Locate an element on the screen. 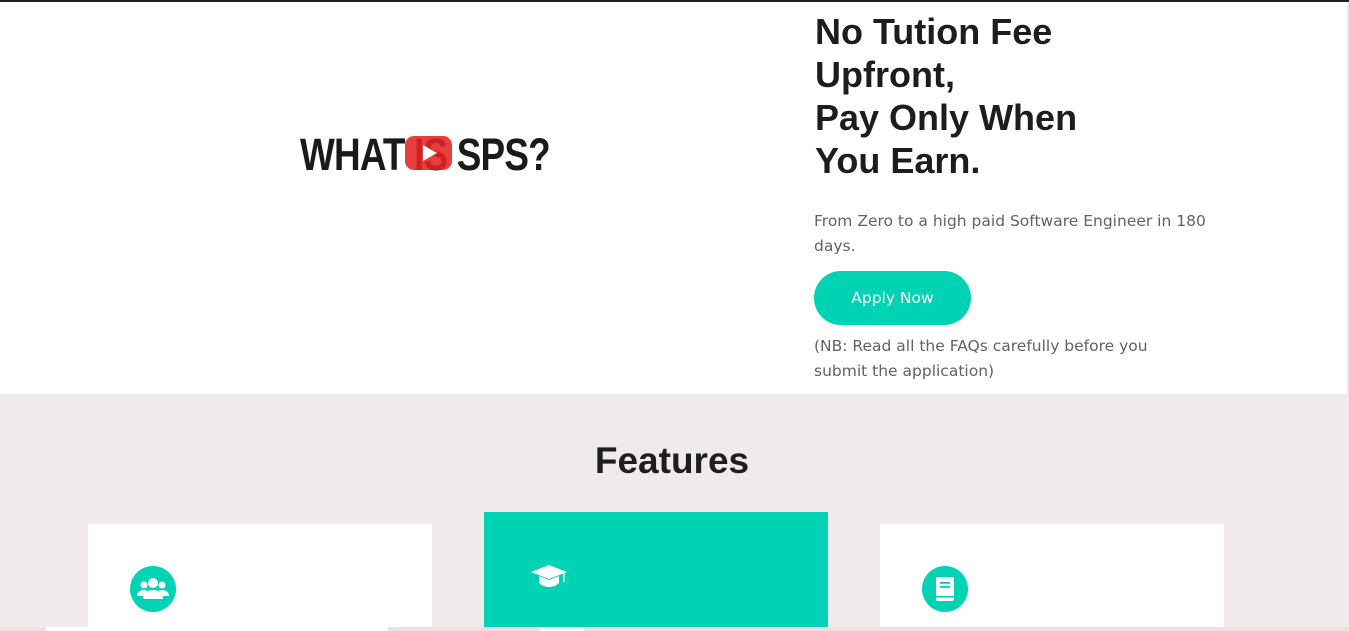  hero-headline-line: No Tution Fee is located at coordinates (934, 31).